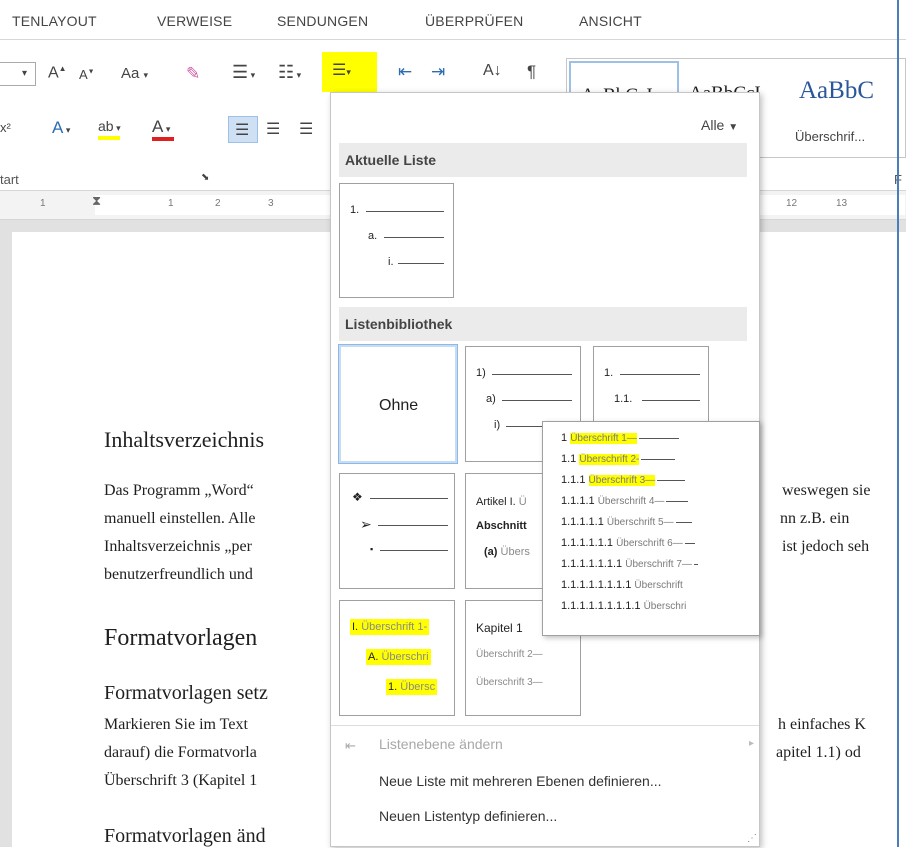 Image resolution: width=906 pixels, height=848 pixels. I want to click on heading-formatvorlagen: Formatvorlagen, so click(181, 638).